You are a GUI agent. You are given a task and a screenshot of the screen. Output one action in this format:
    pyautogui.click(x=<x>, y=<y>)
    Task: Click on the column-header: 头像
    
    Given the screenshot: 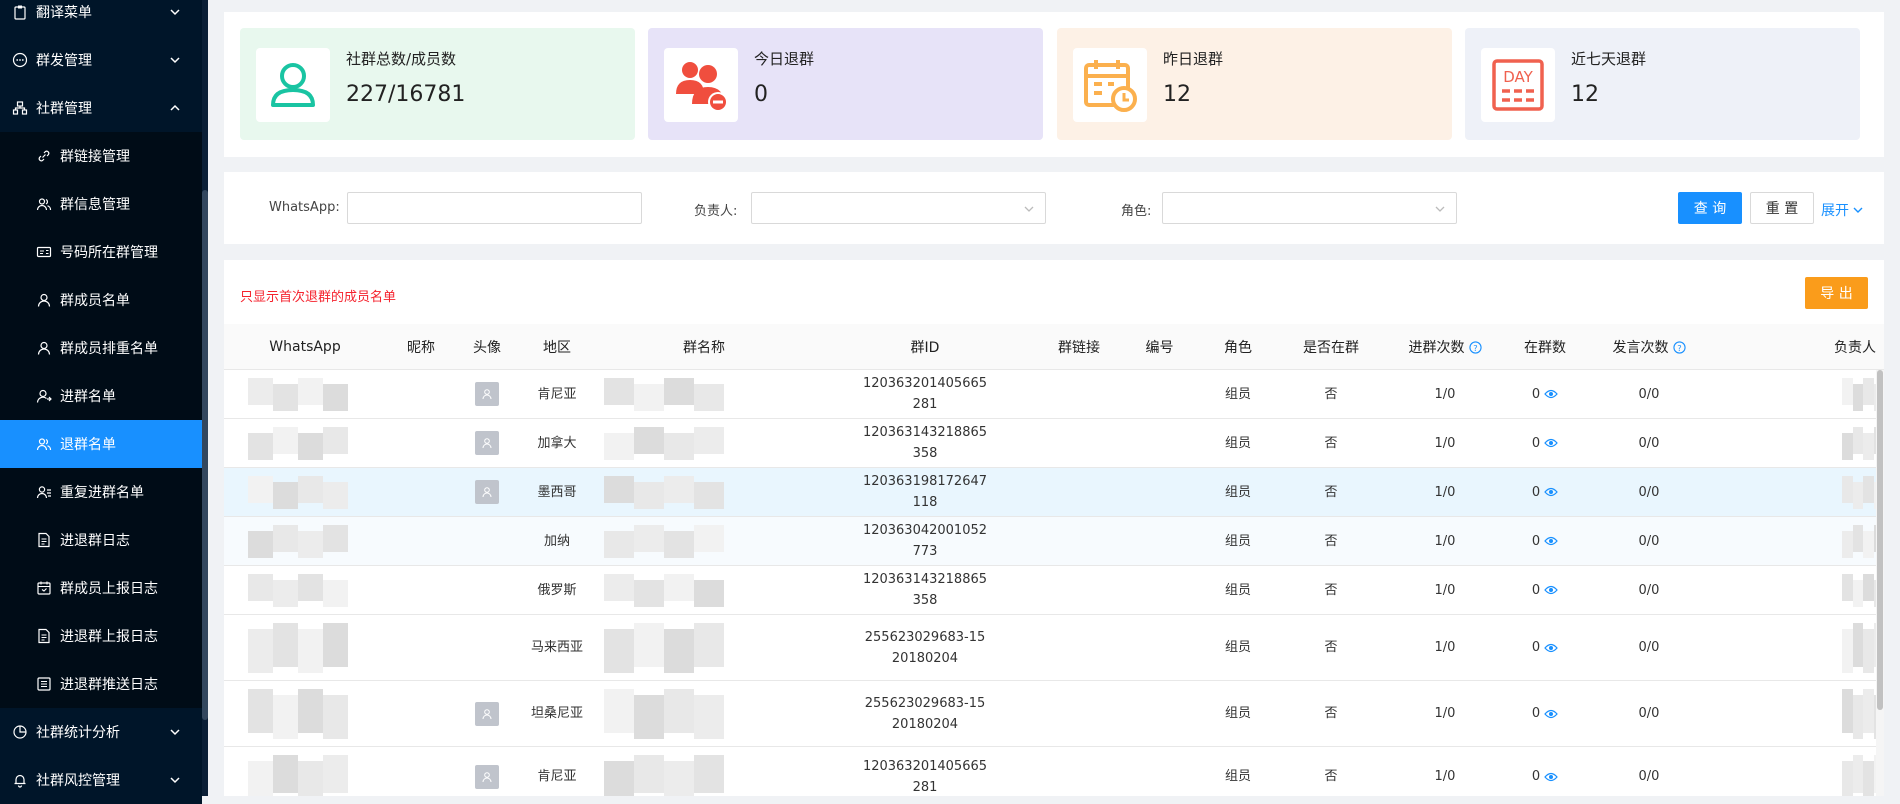 What is the action you would take?
    pyautogui.click(x=487, y=347)
    